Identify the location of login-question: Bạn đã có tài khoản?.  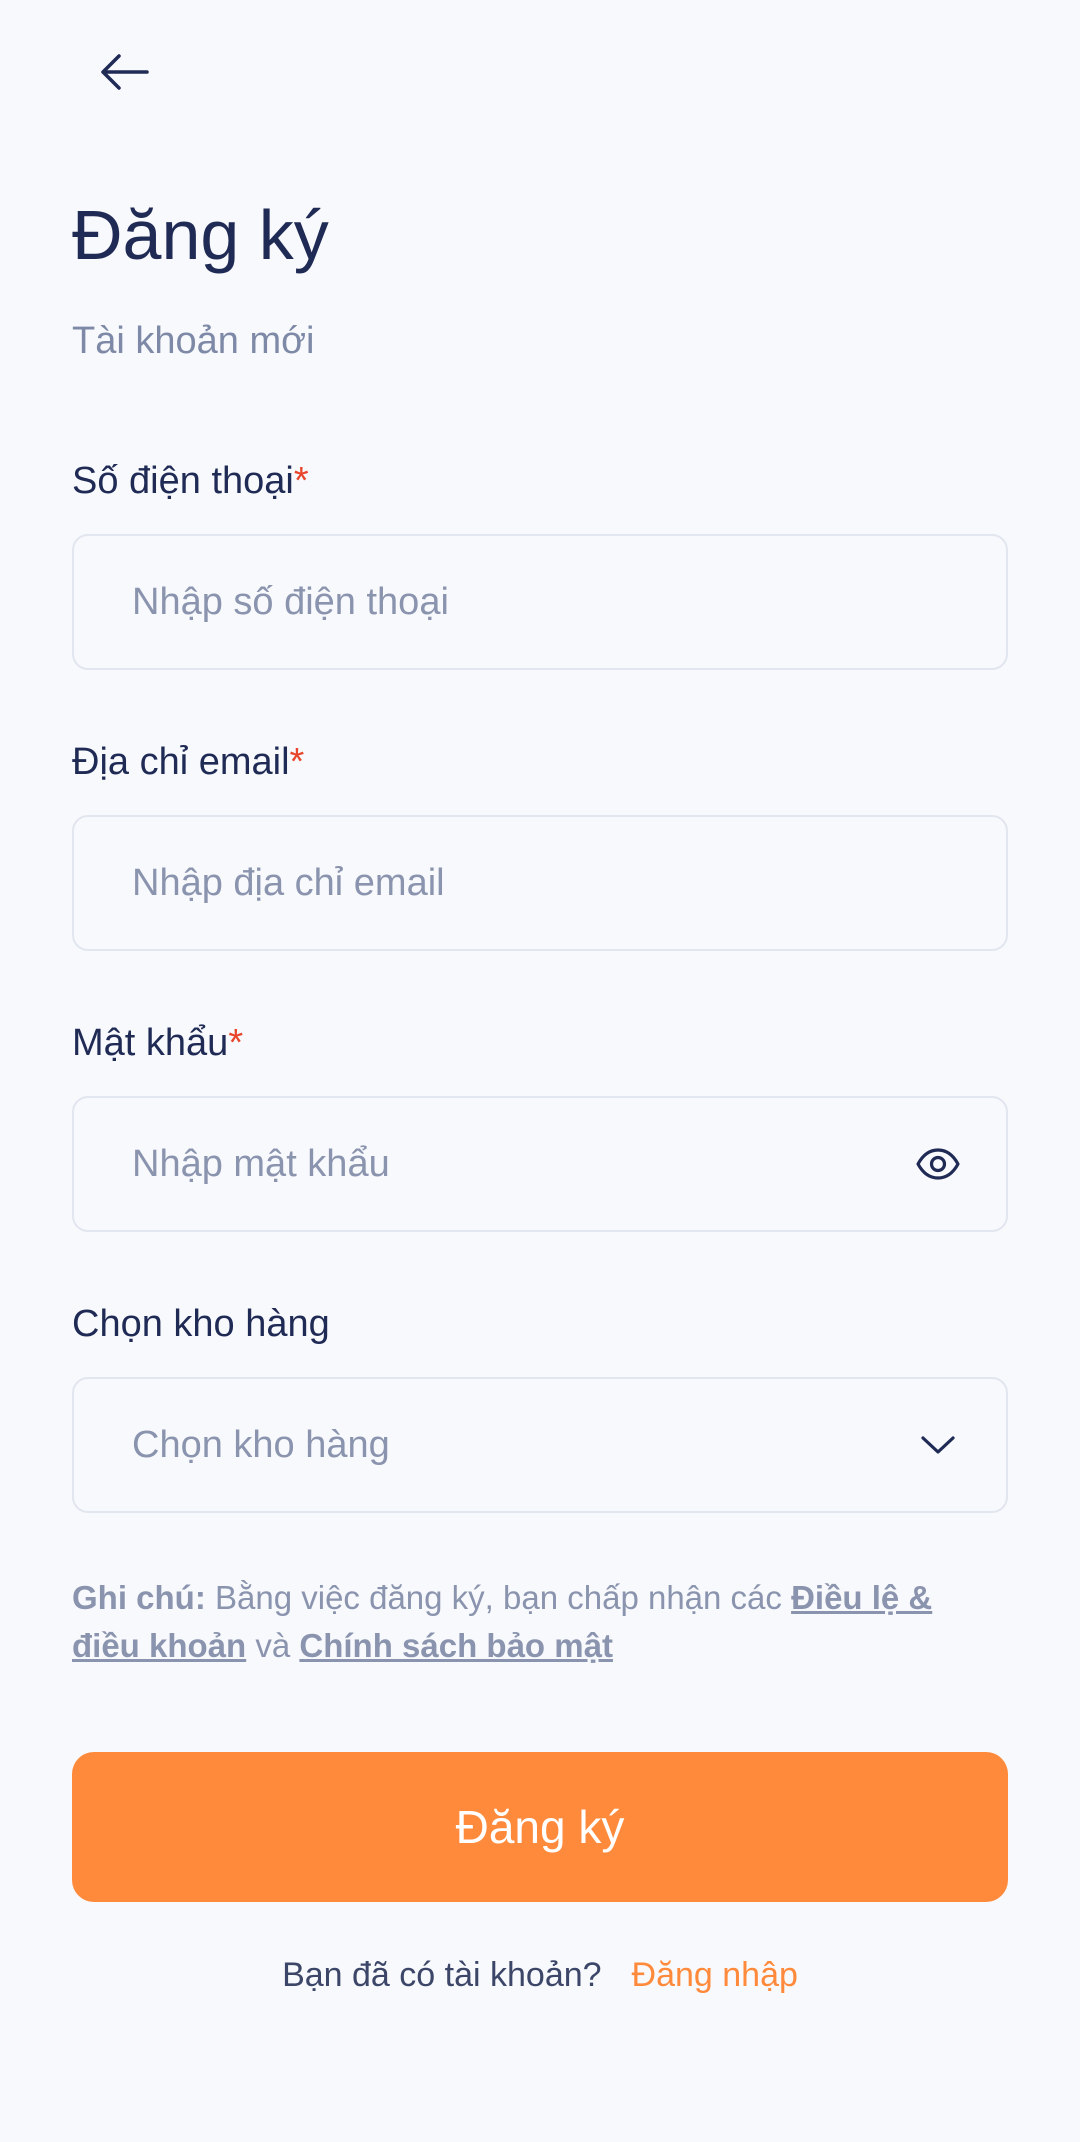
(442, 1975).